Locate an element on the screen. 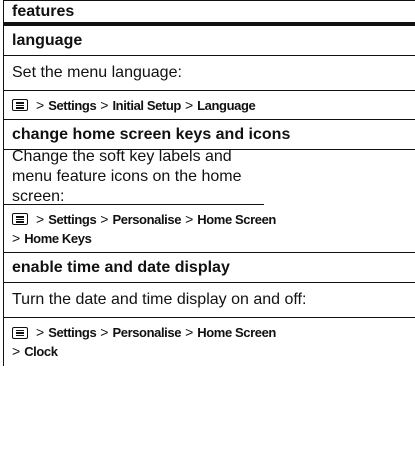 The height and width of the screenshot is (453, 415). feature-description: Set the menu language: is located at coordinates (97, 72).